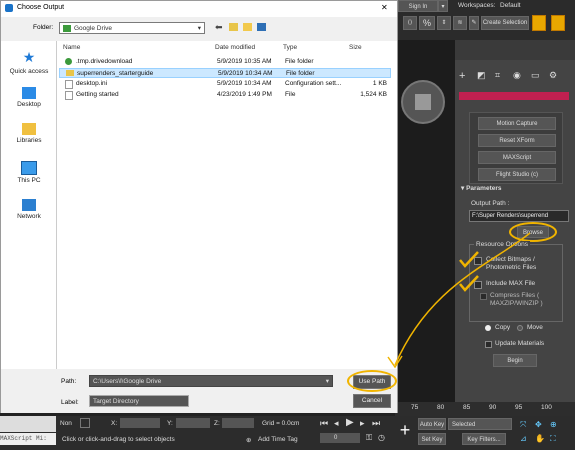 The height and width of the screenshot is (450, 575). I want to click on up-folder-icon, so click(233, 27).